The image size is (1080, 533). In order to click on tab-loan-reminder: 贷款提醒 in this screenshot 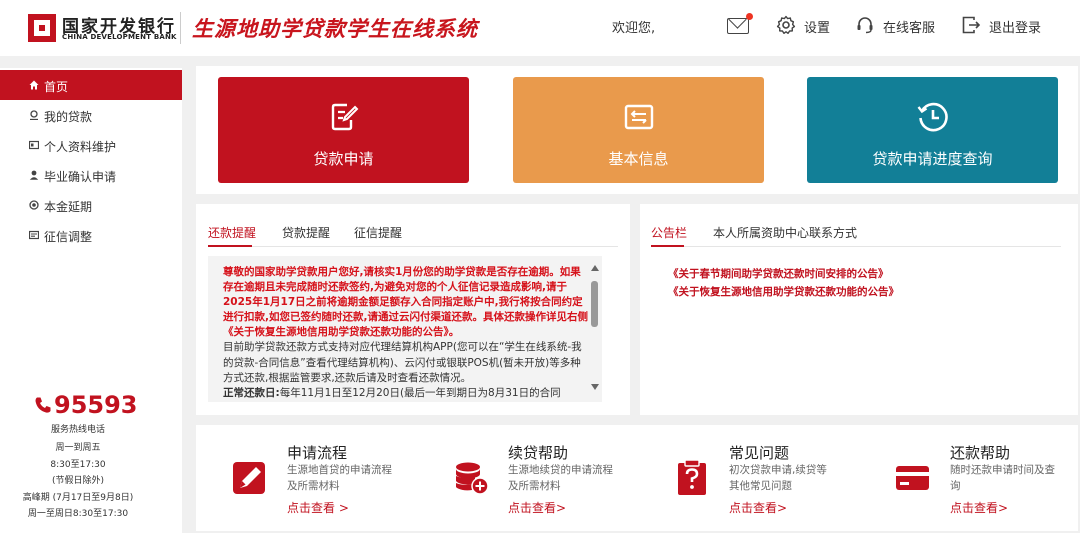, I will do `click(306, 232)`.